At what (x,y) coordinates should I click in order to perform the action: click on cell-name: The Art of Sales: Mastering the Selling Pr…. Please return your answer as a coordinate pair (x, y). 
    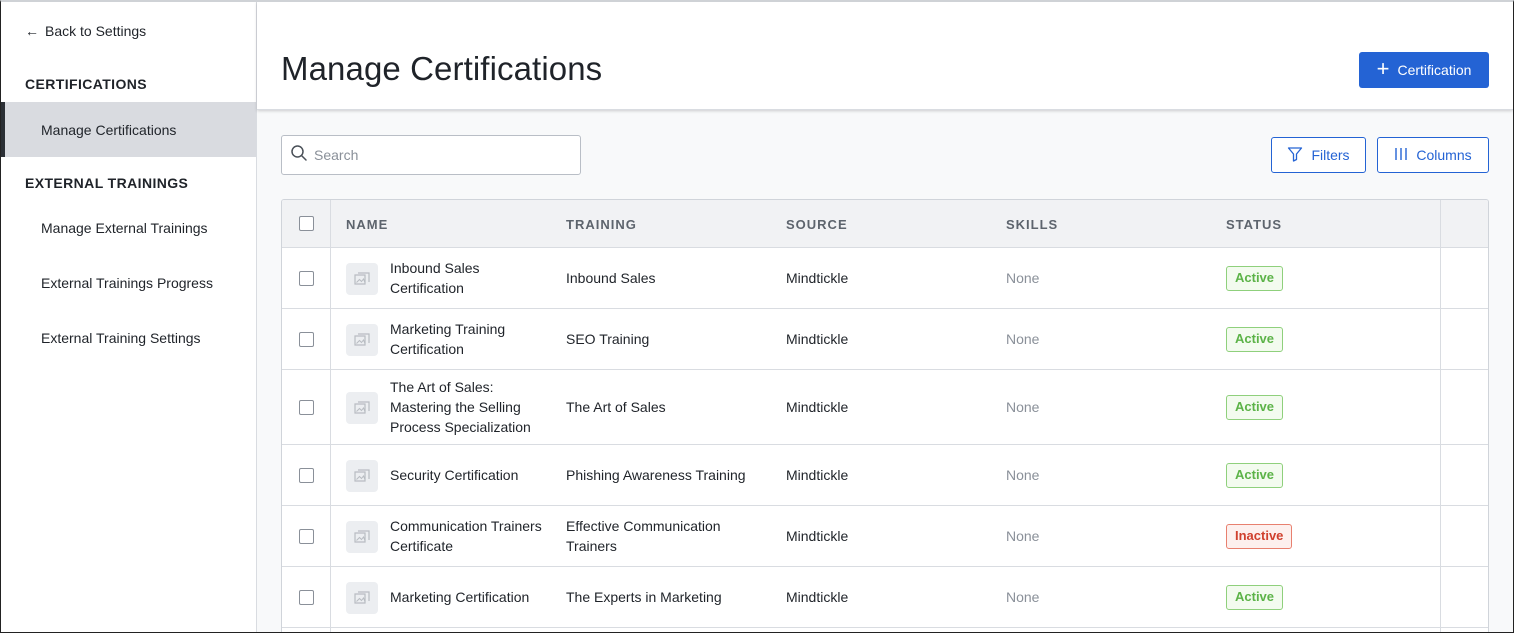
    Looking at the image, I should click on (460, 407).